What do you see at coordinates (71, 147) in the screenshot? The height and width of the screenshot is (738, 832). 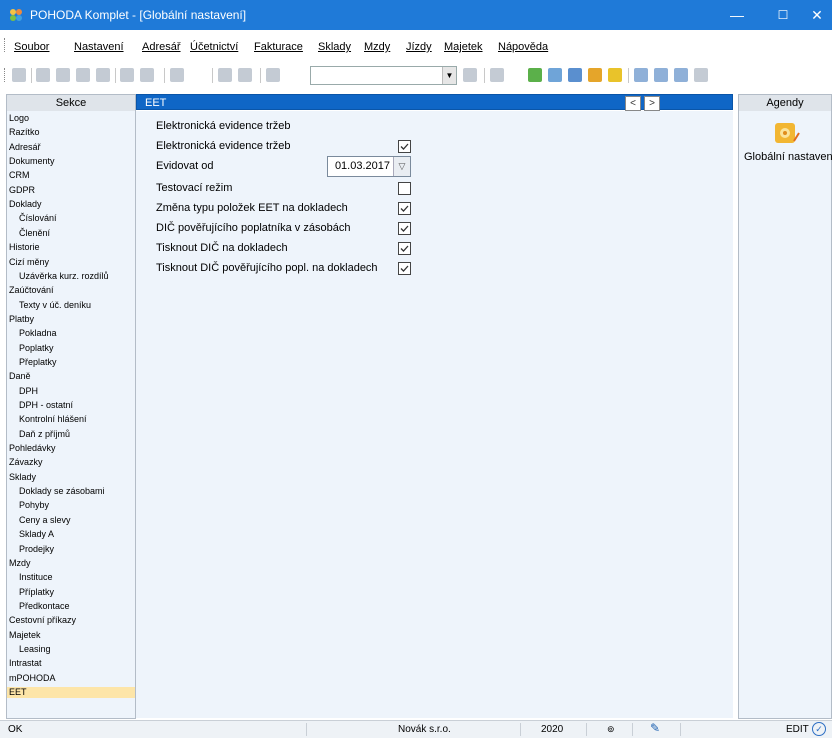 I see `sidebar-item: Adresář` at bounding box center [71, 147].